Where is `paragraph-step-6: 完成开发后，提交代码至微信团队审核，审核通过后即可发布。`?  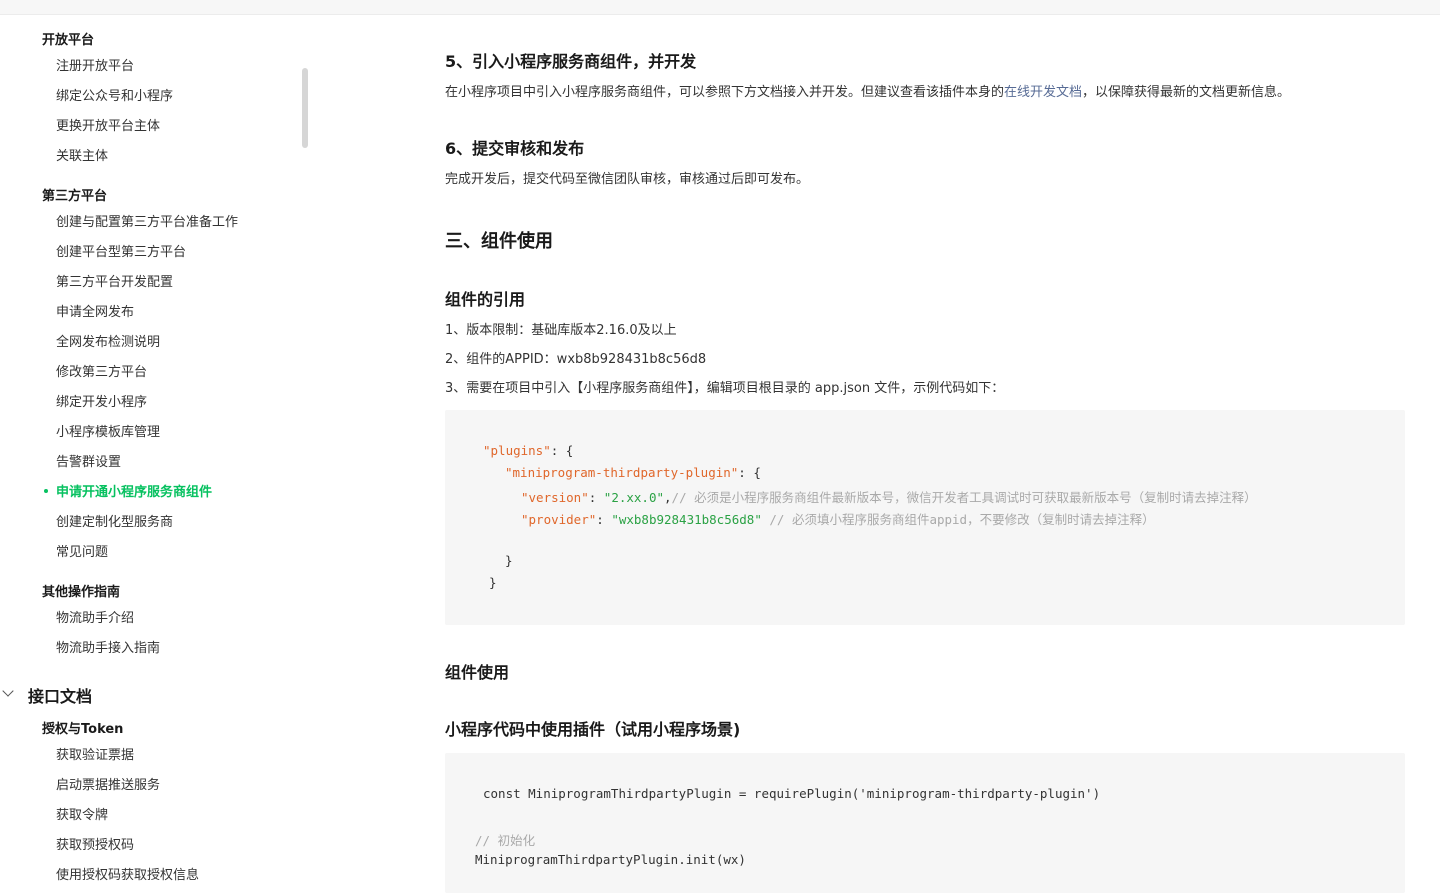
paragraph-step-6: 完成开发后，提交代码至微信团队审核，审核通过后即可发布。 is located at coordinates (627, 179).